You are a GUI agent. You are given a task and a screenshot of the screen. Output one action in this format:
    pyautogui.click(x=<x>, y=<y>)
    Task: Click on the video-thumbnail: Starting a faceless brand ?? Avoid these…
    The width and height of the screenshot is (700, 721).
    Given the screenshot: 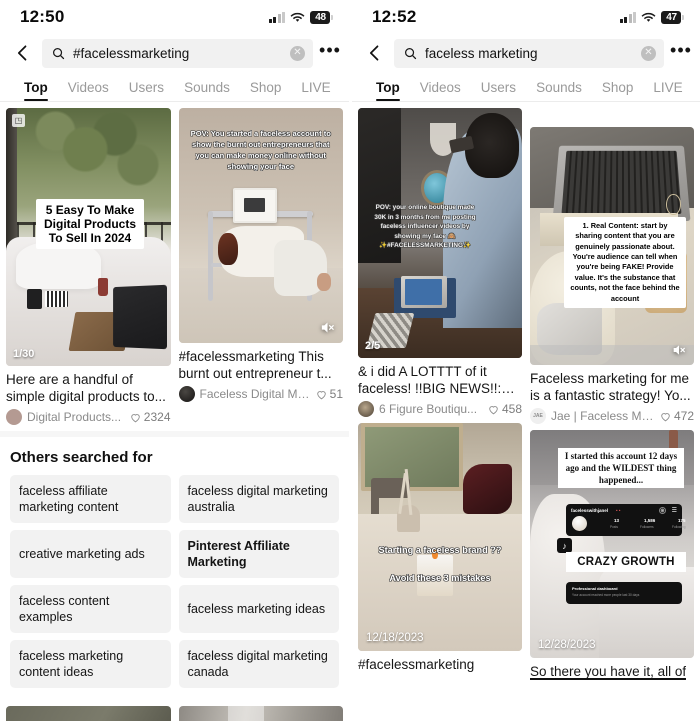 What is the action you would take?
    pyautogui.click(x=440, y=537)
    